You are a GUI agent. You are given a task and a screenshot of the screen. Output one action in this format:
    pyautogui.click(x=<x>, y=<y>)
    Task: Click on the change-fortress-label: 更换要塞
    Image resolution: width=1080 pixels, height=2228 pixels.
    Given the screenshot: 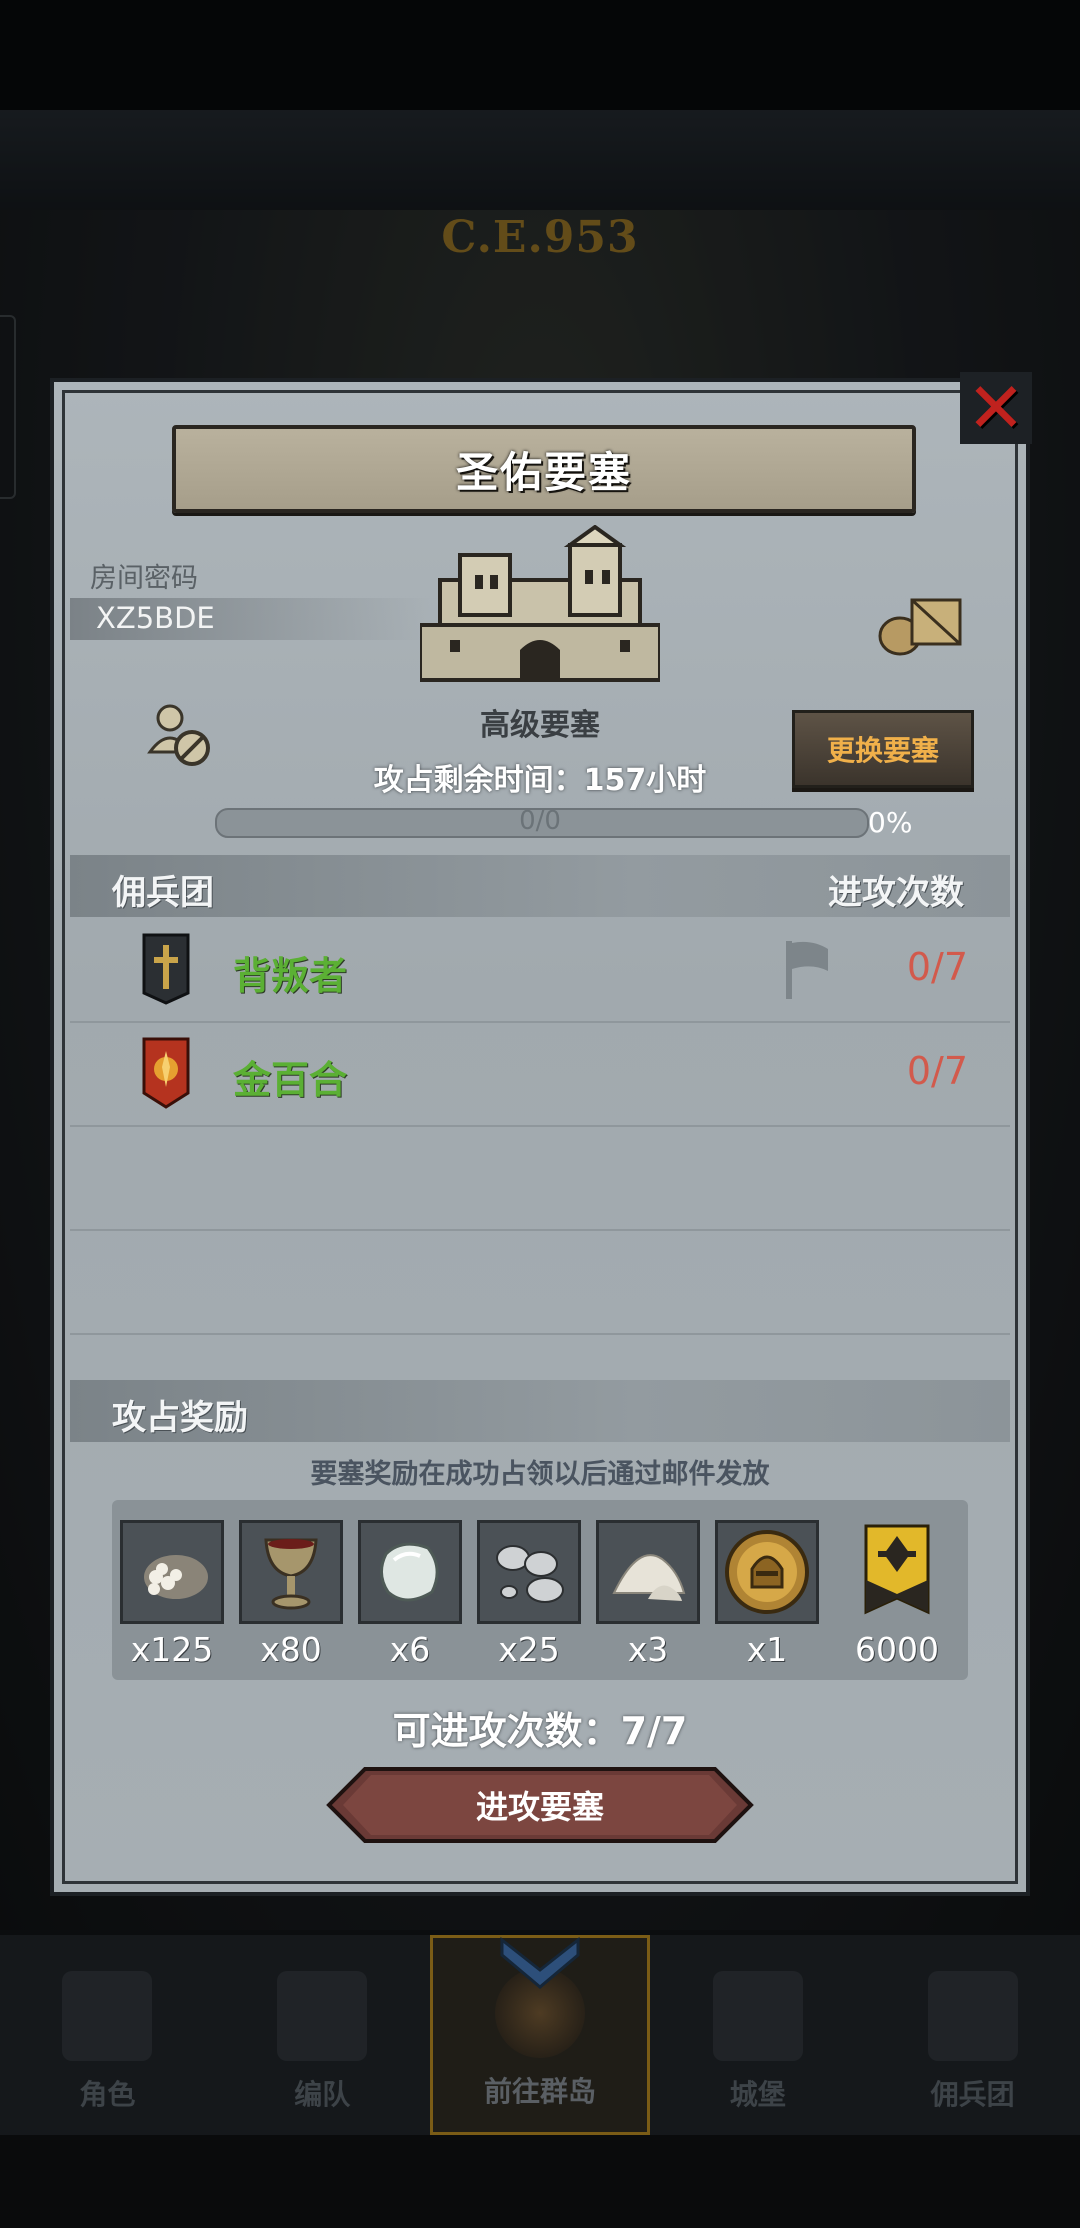 What is the action you would take?
    pyautogui.click(x=882, y=750)
    